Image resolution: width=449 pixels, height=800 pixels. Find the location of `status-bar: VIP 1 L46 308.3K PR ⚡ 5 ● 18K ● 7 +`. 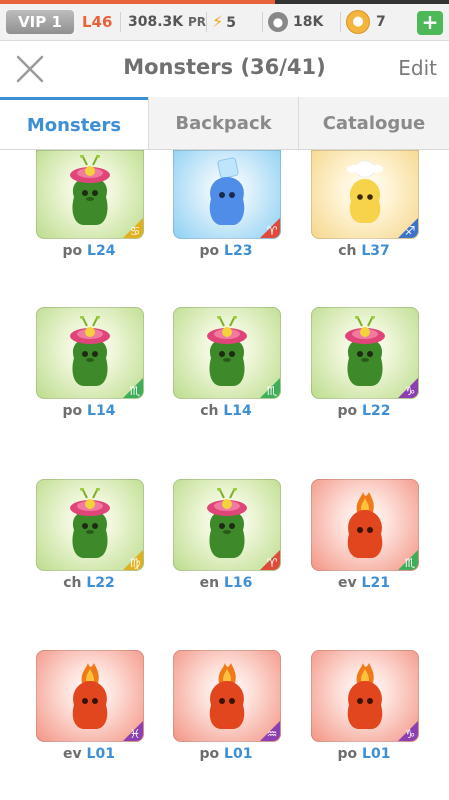

status-bar: VIP 1 L46 308.3K PR ⚡ 5 ● 18K ● 7 + is located at coordinates (224, 22).